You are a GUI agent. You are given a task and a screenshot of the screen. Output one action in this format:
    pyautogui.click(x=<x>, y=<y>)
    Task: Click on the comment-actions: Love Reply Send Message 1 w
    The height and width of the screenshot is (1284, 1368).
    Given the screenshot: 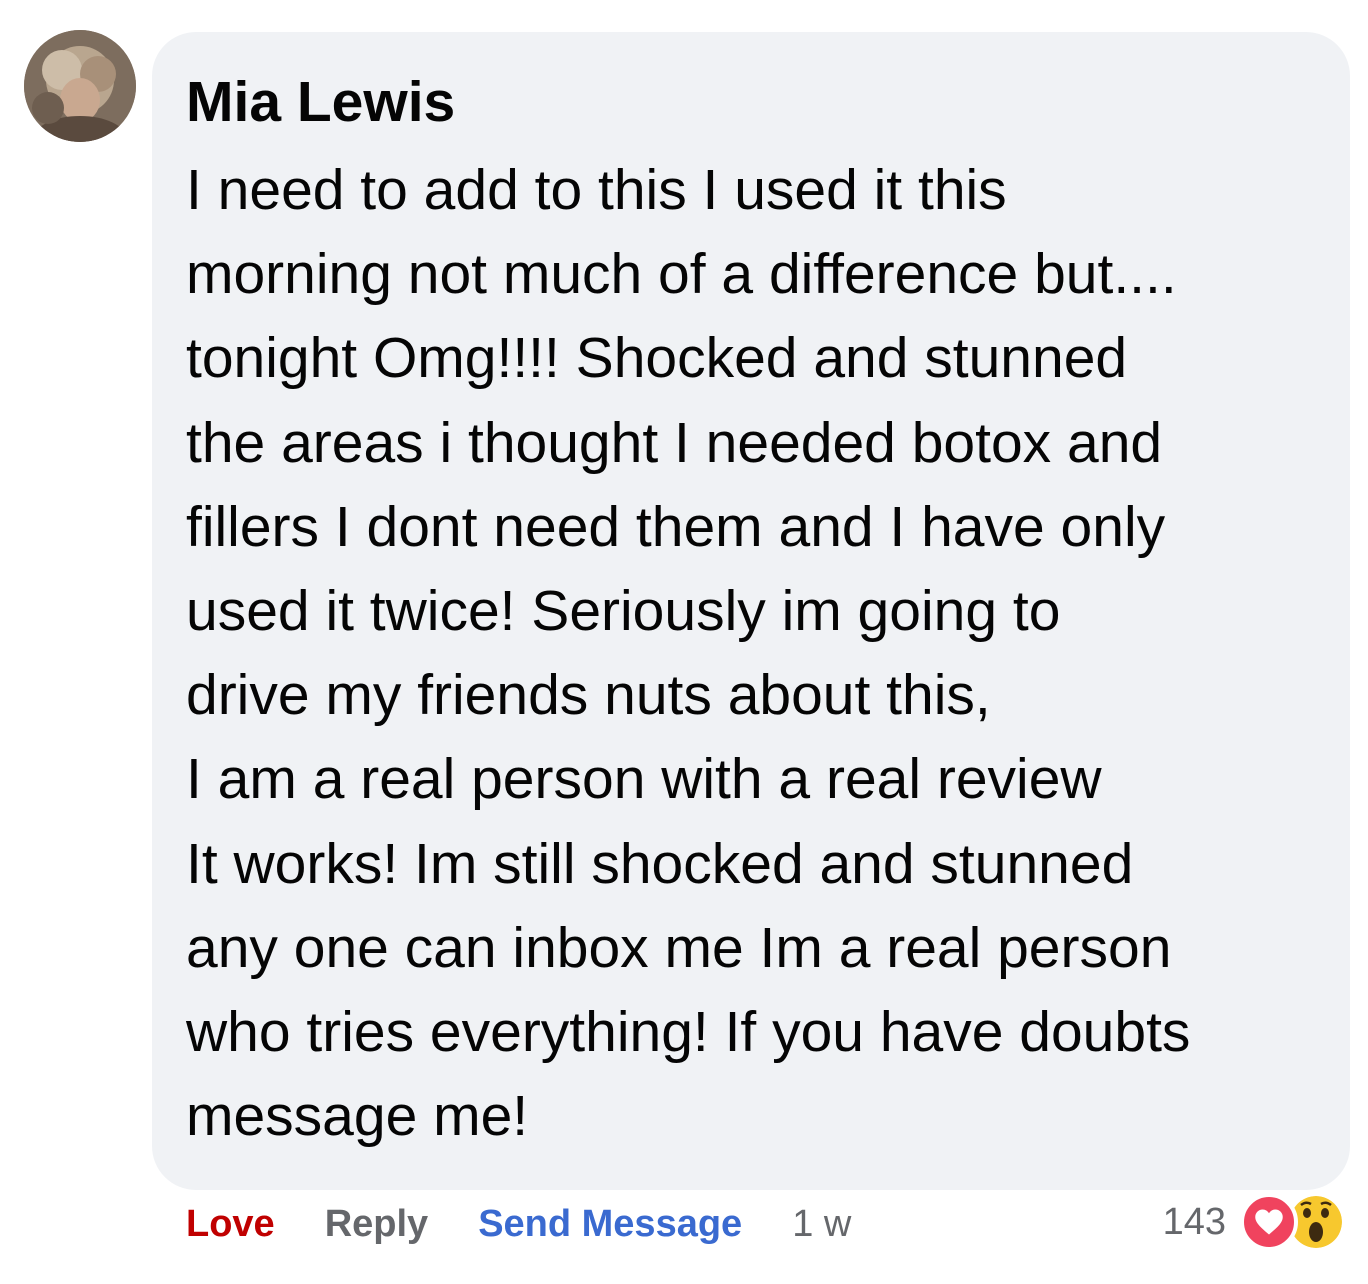 What is the action you would take?
    pyautogui.click(x=518, y=1224)
    